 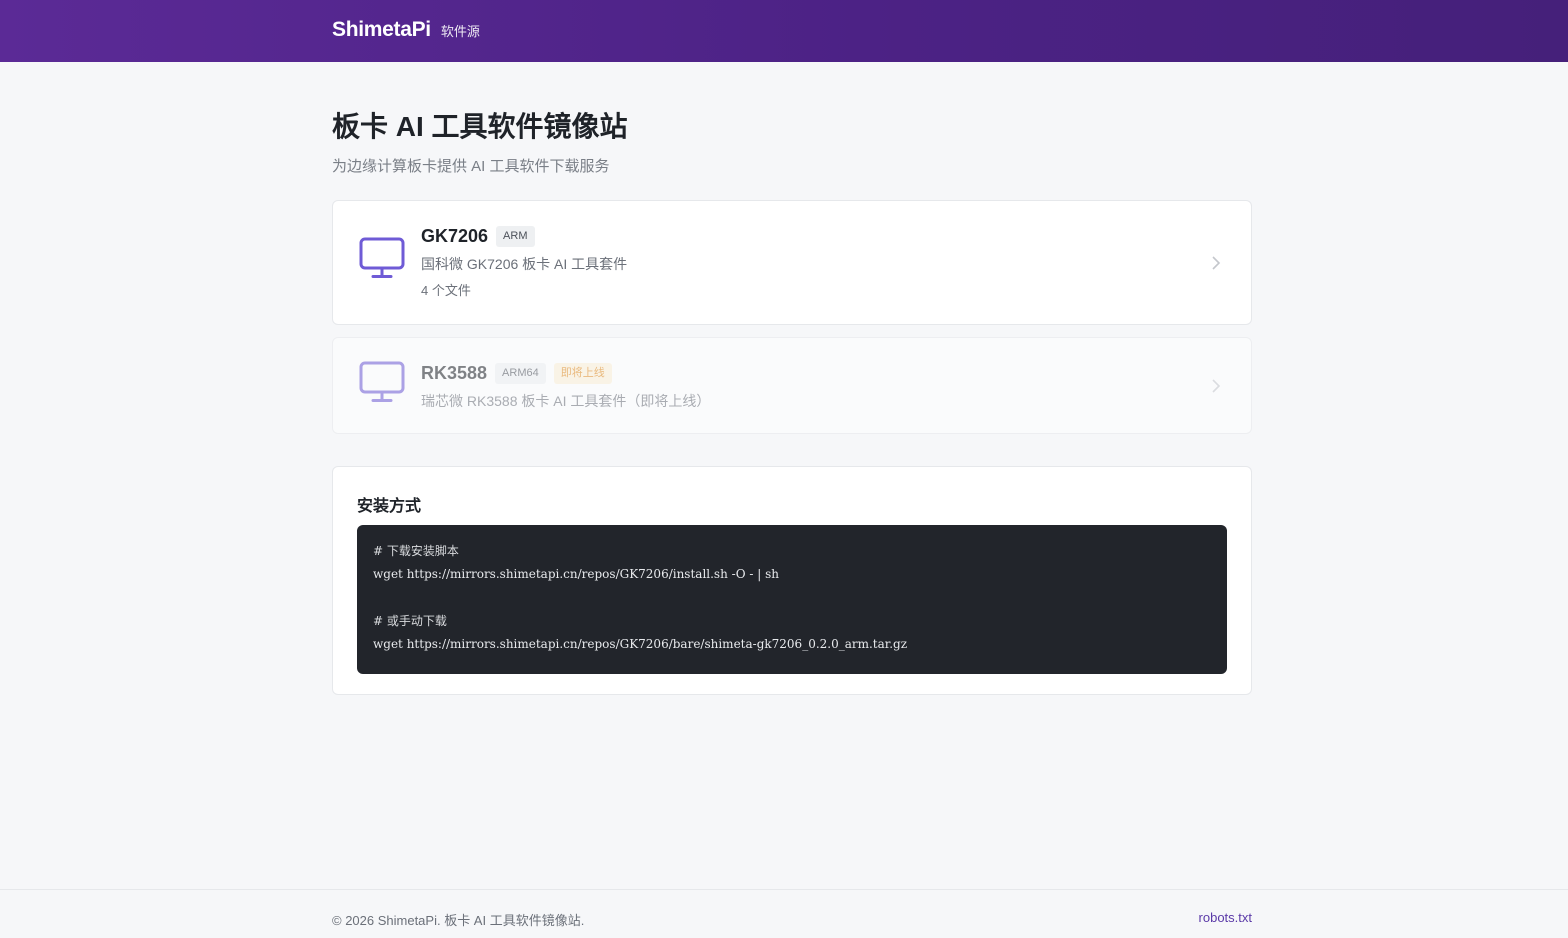 I want to click on board-header: RK3588 ARM64 即将上线, so click(x=565, y=373).